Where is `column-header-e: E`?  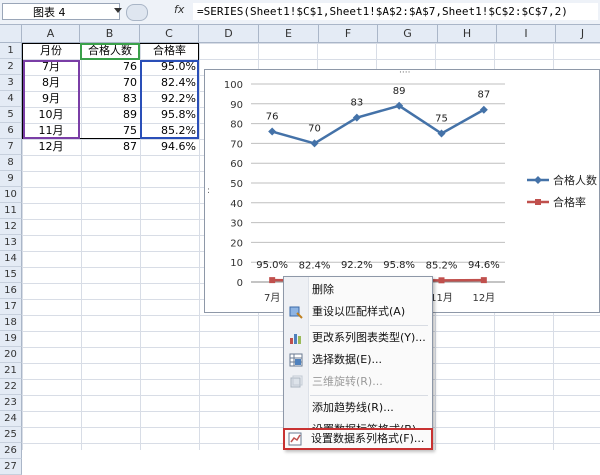 column-header-e: E is located at coordinates (289, 34).